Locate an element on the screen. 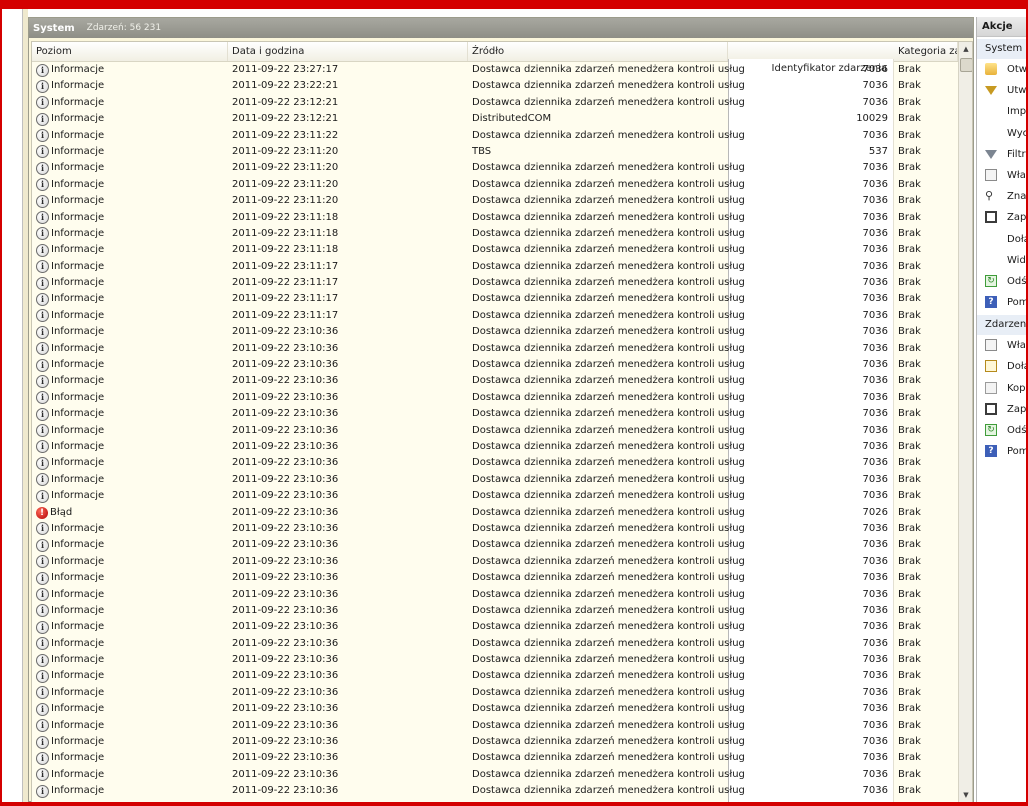 Image resolution: width=1028 pixels, height=806 pixels. column-date: Data i godzina is located at coordinates (348, 51).